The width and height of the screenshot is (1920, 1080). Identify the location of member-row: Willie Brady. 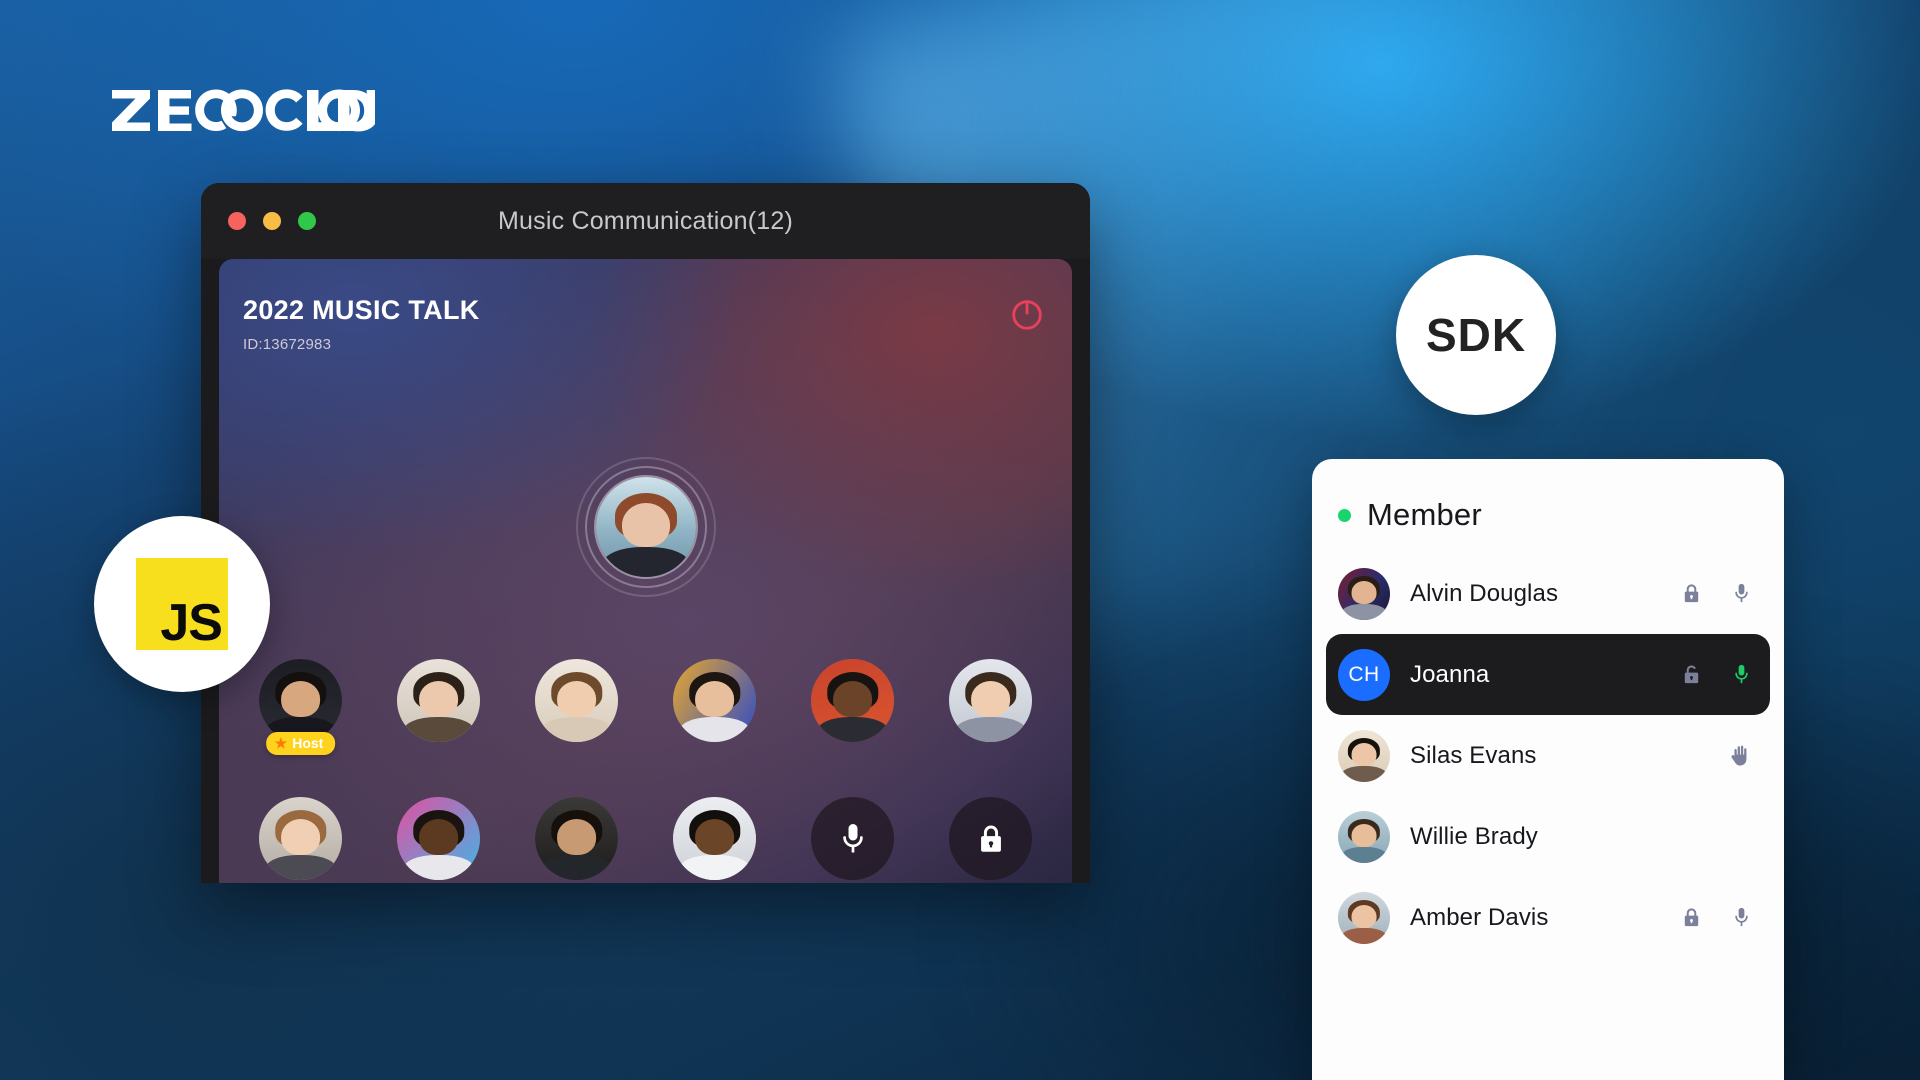
(1548, 836).